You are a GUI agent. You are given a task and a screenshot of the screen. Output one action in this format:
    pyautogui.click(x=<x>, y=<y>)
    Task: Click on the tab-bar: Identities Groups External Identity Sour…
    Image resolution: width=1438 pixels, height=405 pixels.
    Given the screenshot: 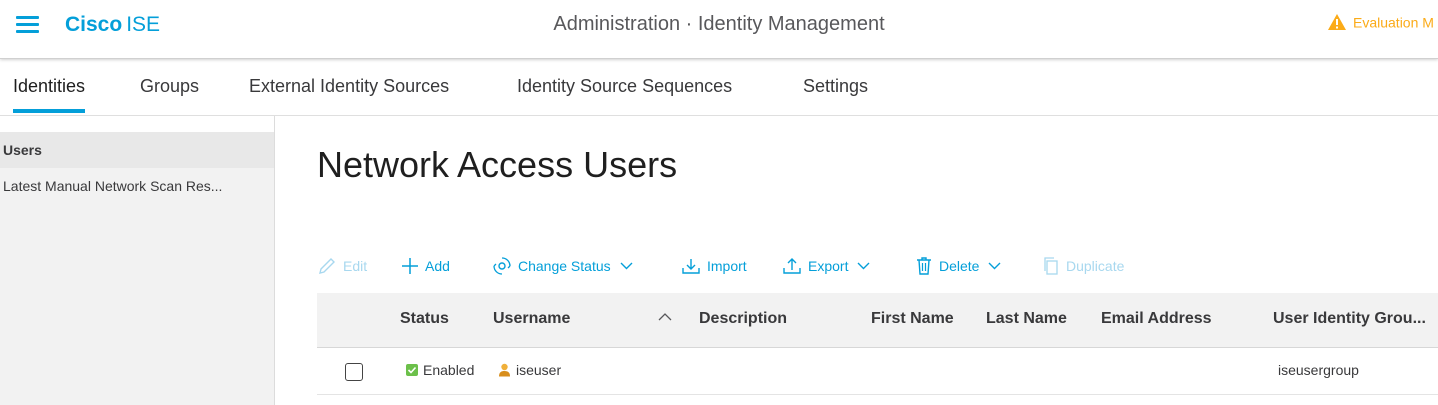 What is the action you would take?
    pyautogui.click(x=719, y=88)
    